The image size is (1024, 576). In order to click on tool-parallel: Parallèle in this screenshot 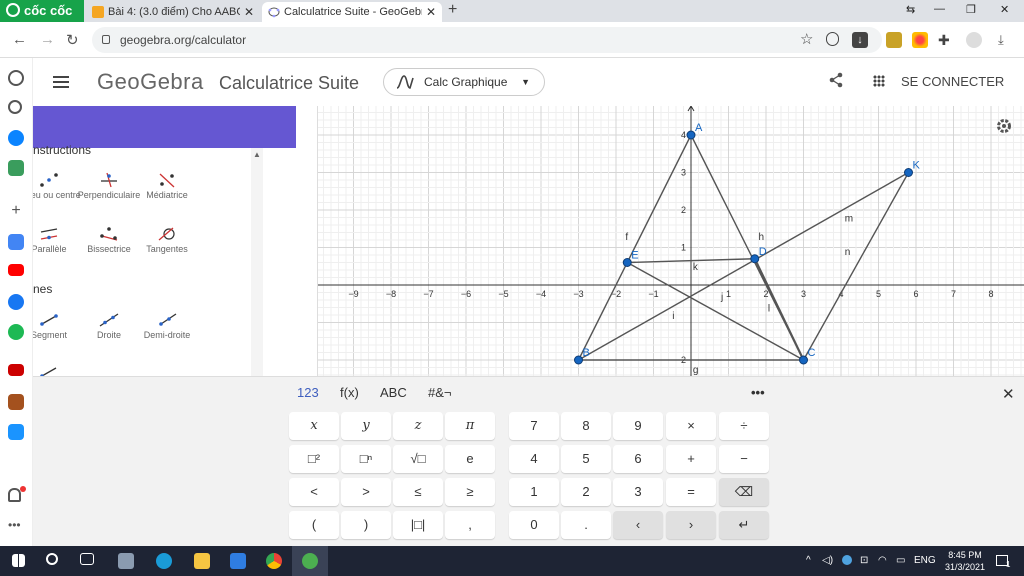, I will do `click(57, 240)`.